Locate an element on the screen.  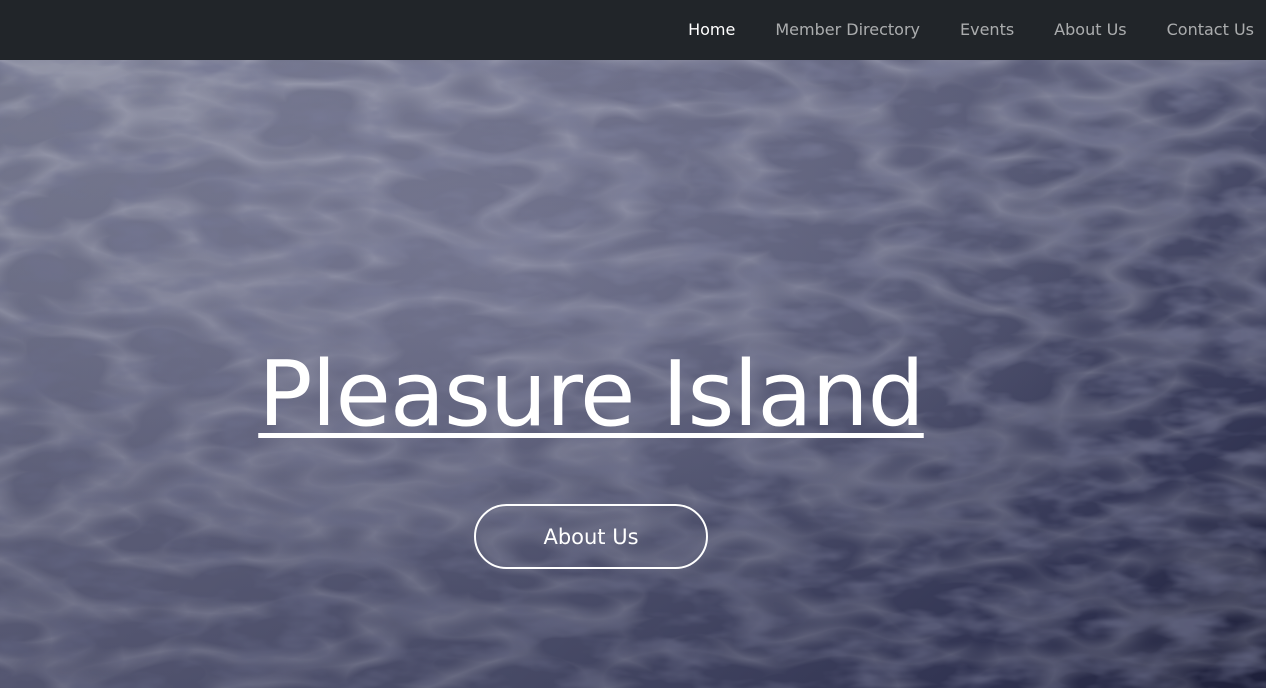
nav-link-events: Events is located at coordinates (987, 30).